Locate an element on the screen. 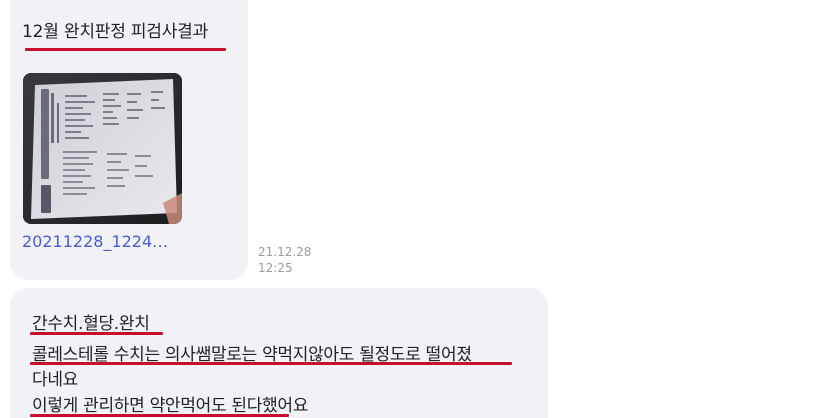 This screenshot has width=832, height=418. image-thumbnail is located at coordinates (102, 148).